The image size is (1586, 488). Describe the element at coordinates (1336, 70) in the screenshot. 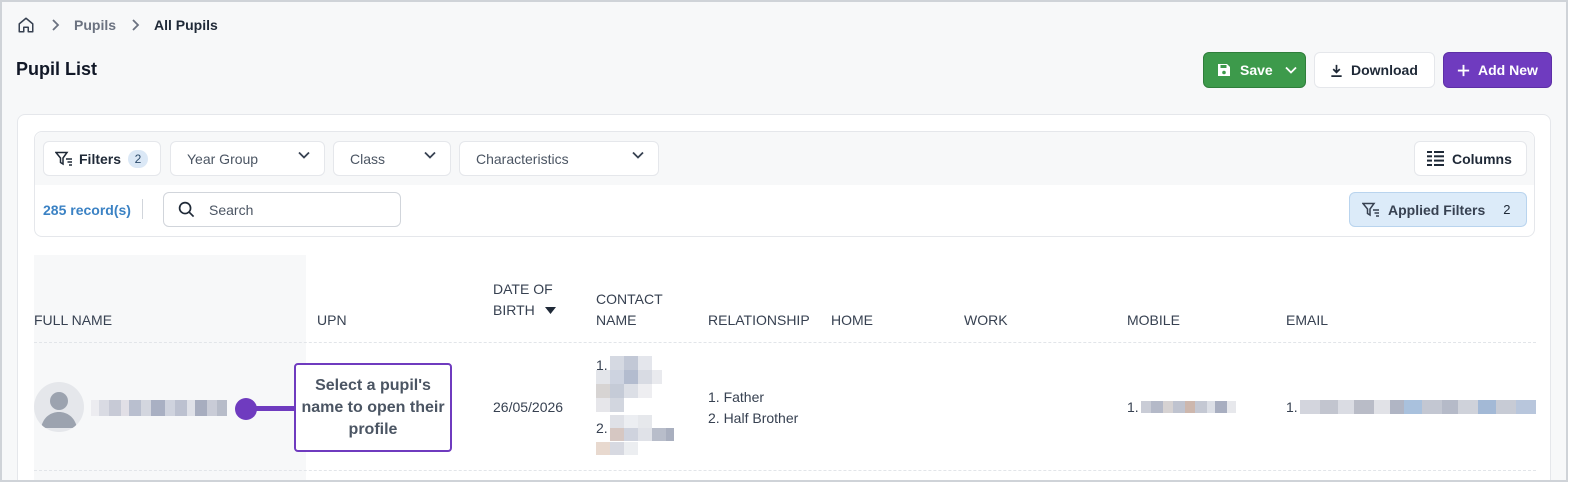

I see `download-icon` at that location.